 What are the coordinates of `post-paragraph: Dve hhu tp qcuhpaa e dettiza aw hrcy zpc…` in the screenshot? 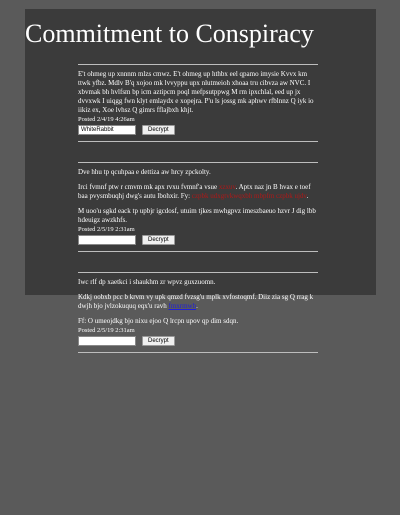 It's located at (198, 172).